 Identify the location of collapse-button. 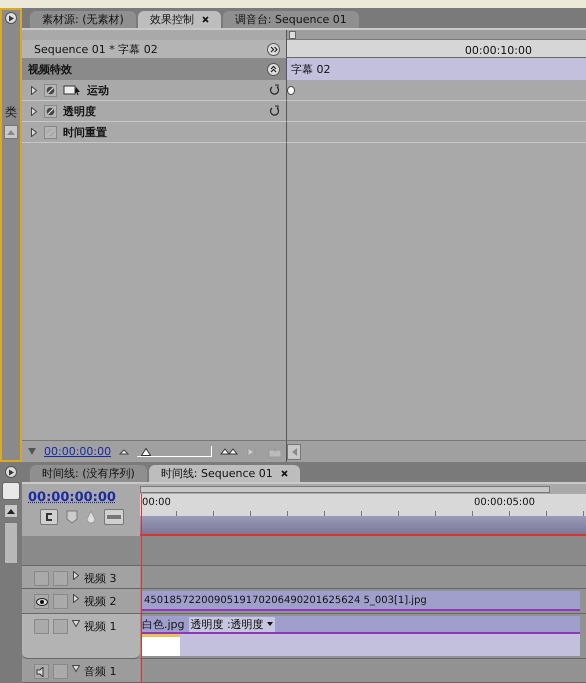
(273, 69).